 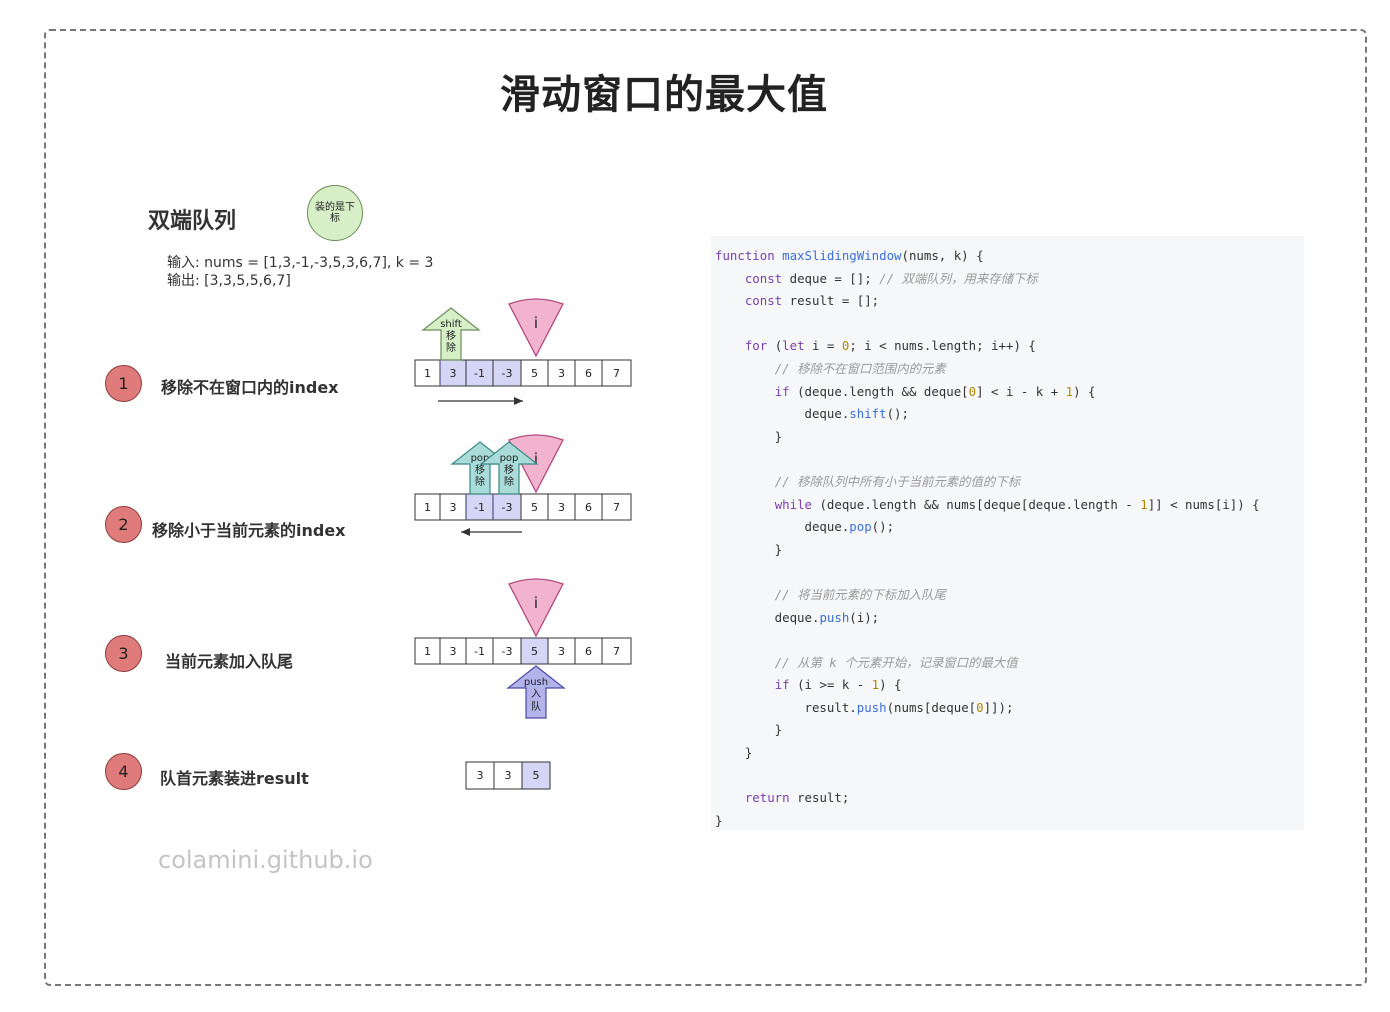 I want to click on code-token: // 从第 k 个元素开始，记录窗口的最大值, so click(x=896, y=662).